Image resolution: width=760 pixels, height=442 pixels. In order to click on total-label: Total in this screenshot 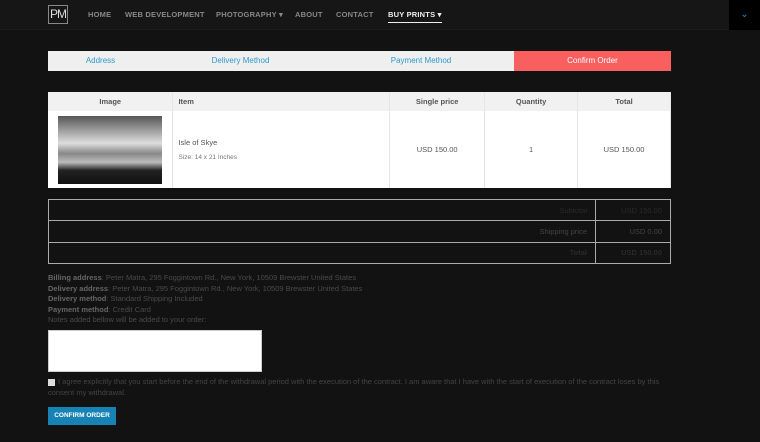, I will do `click(322, 252)`.